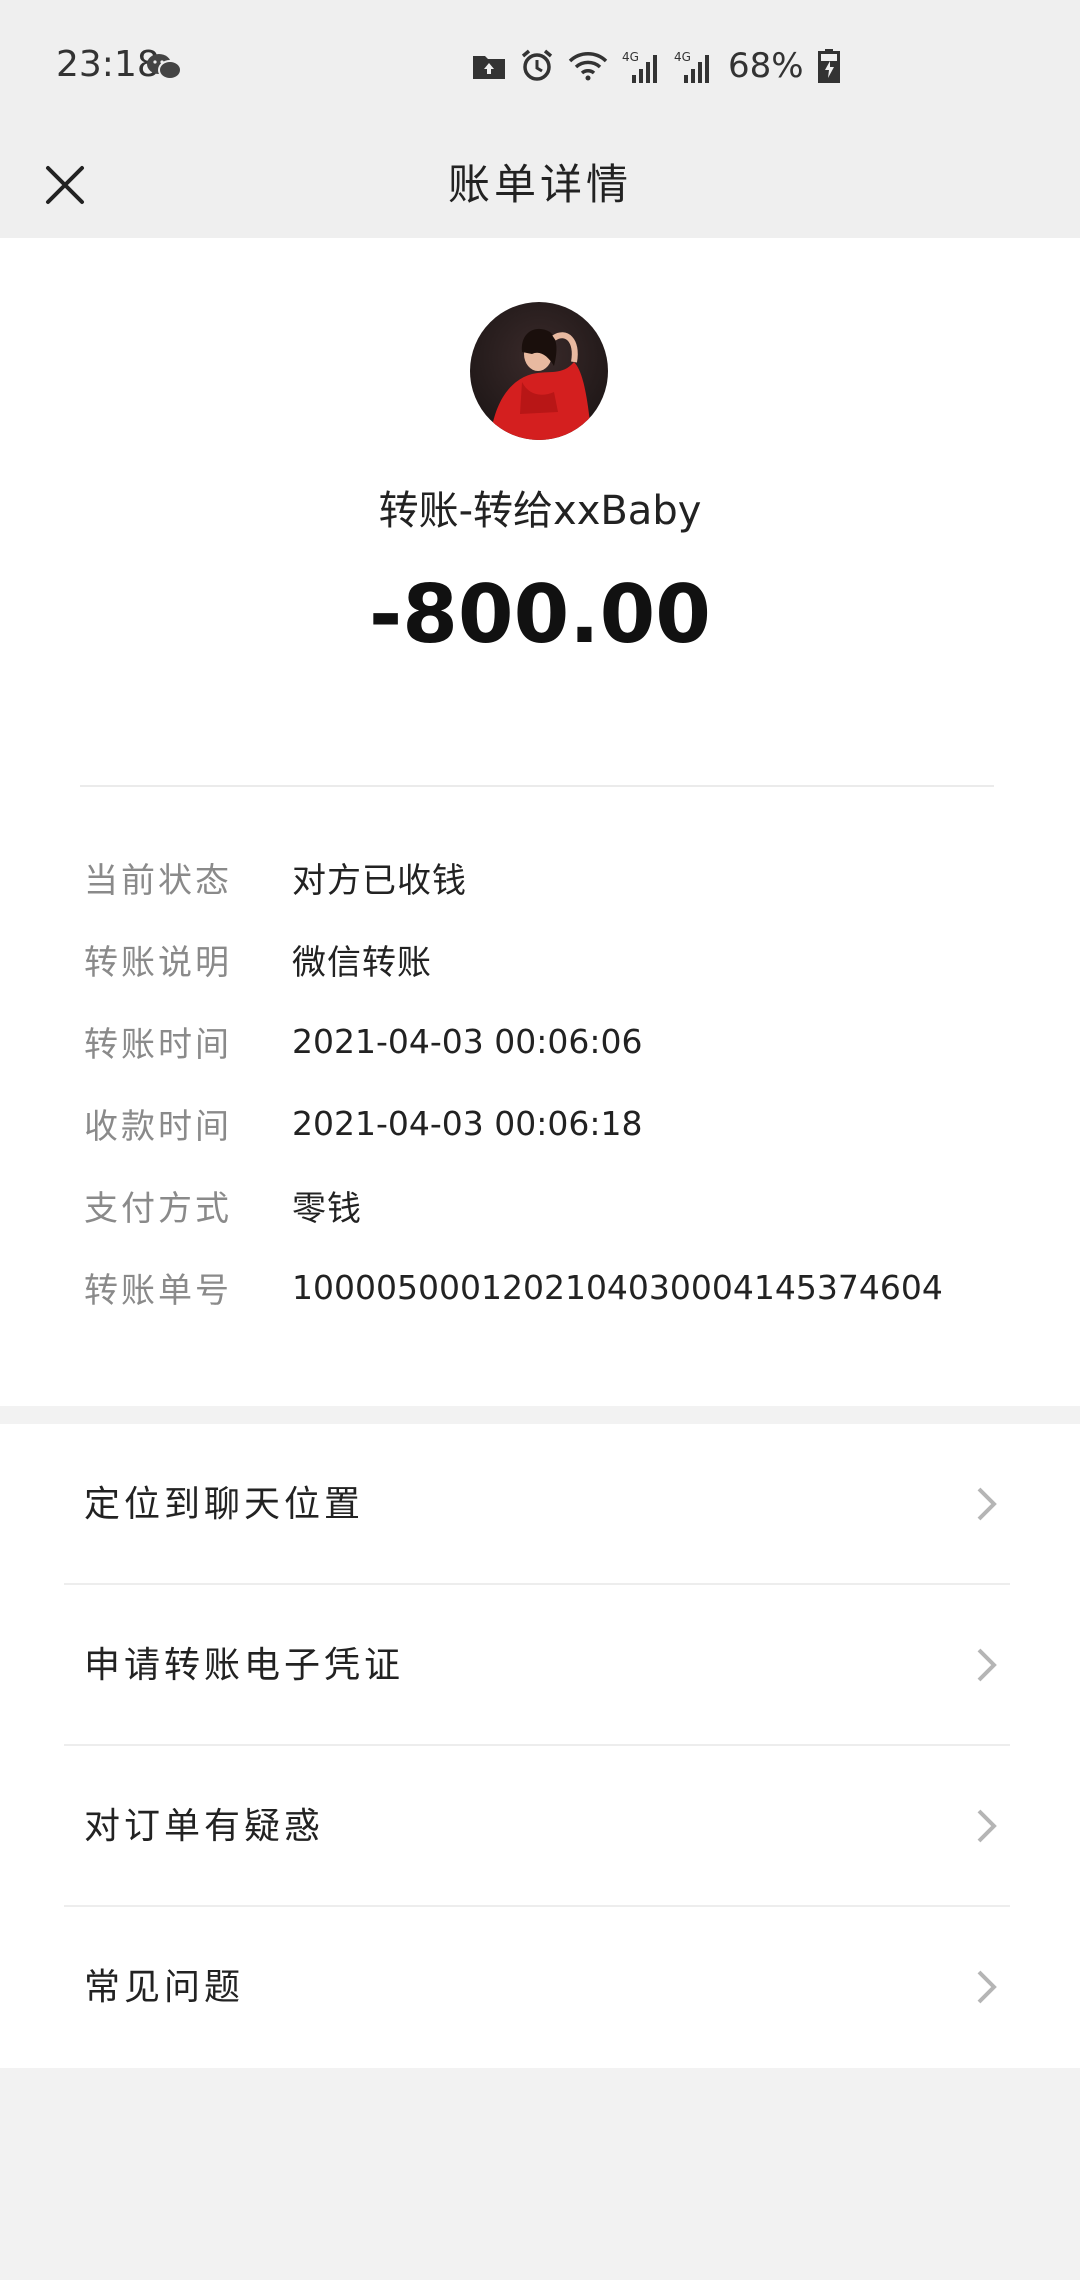  What do you see at coordinates (549, 959) in the screenshot?
I see `detail-row-note: 转账说明 微信转账` at bounding box center [549, 959].